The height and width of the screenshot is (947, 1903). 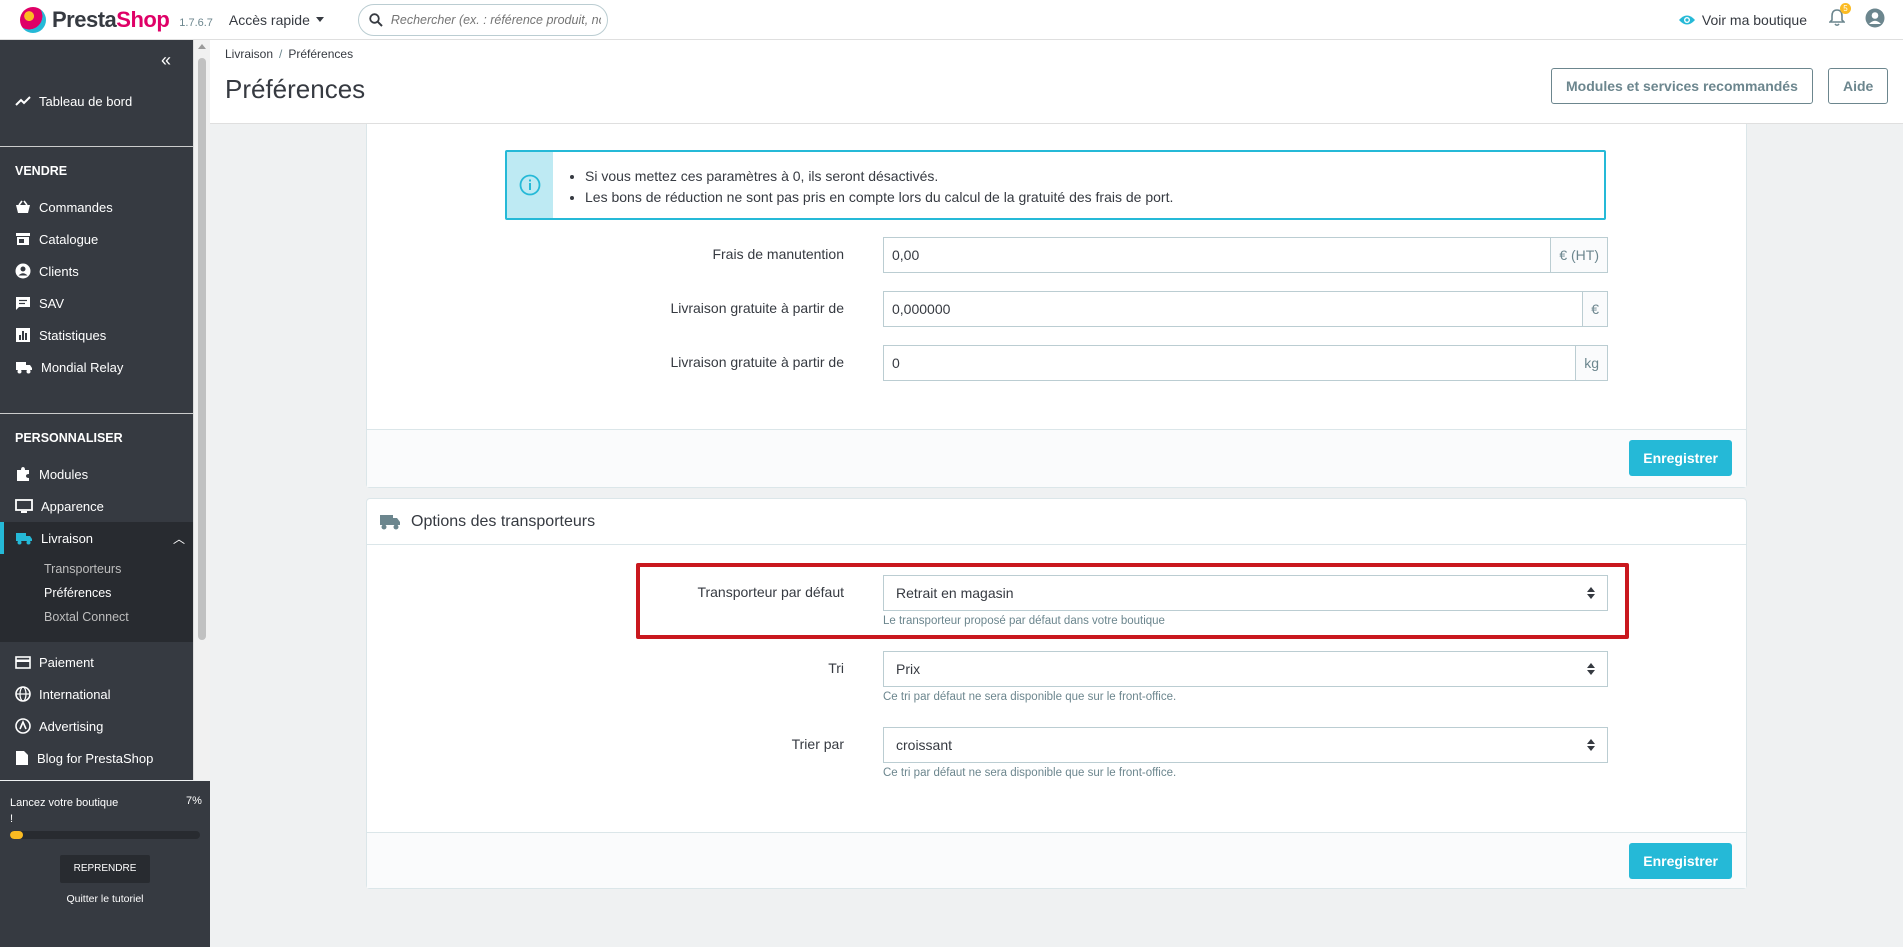 I want to click on sidebar-item-label: Commandes, so click(x=76, y=207).